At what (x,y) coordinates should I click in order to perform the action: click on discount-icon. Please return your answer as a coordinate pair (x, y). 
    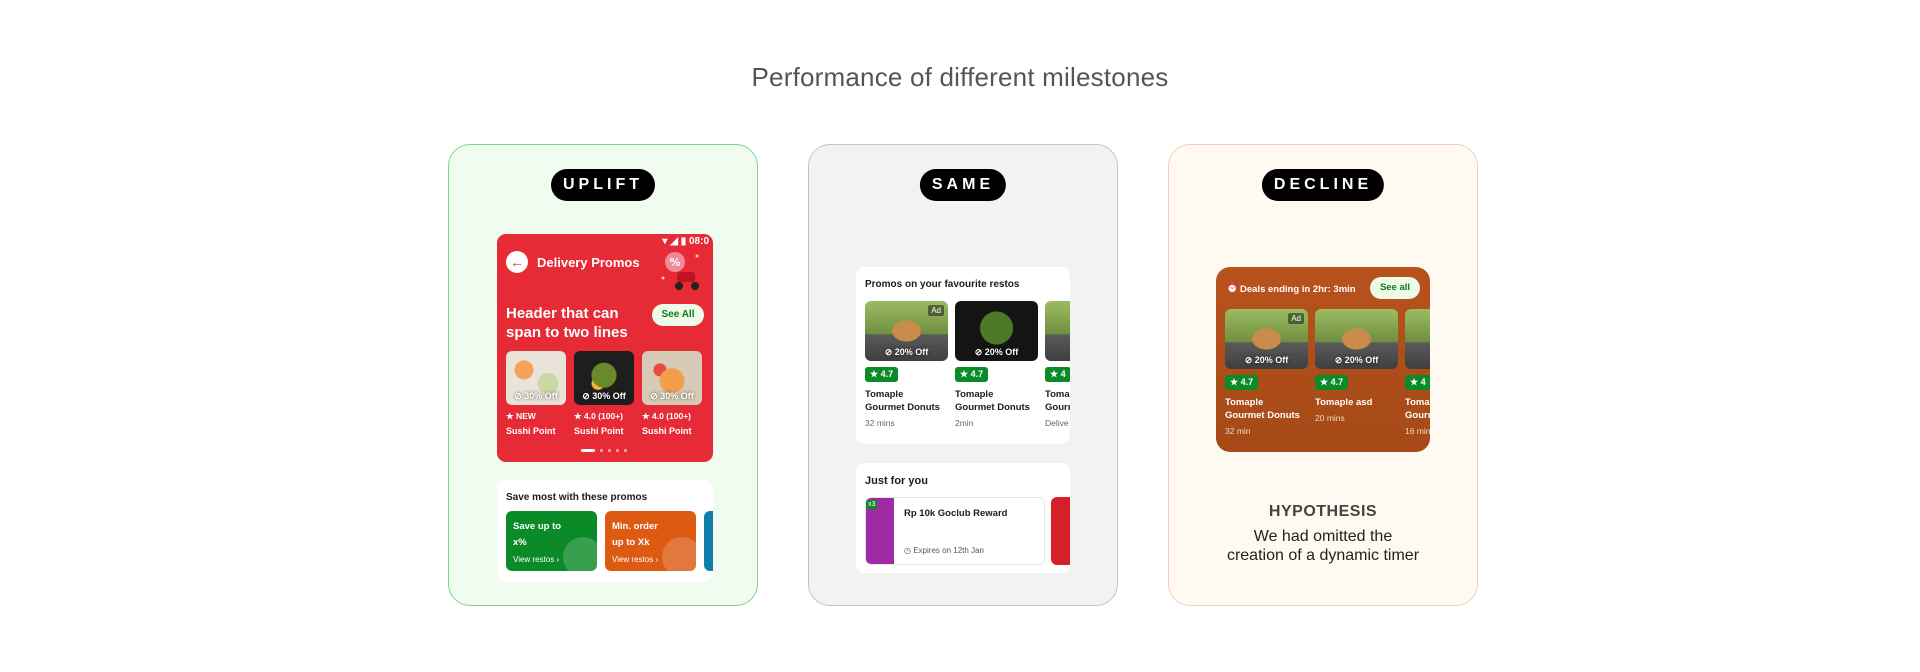
    Looking at the image, I should click on (679, 554).